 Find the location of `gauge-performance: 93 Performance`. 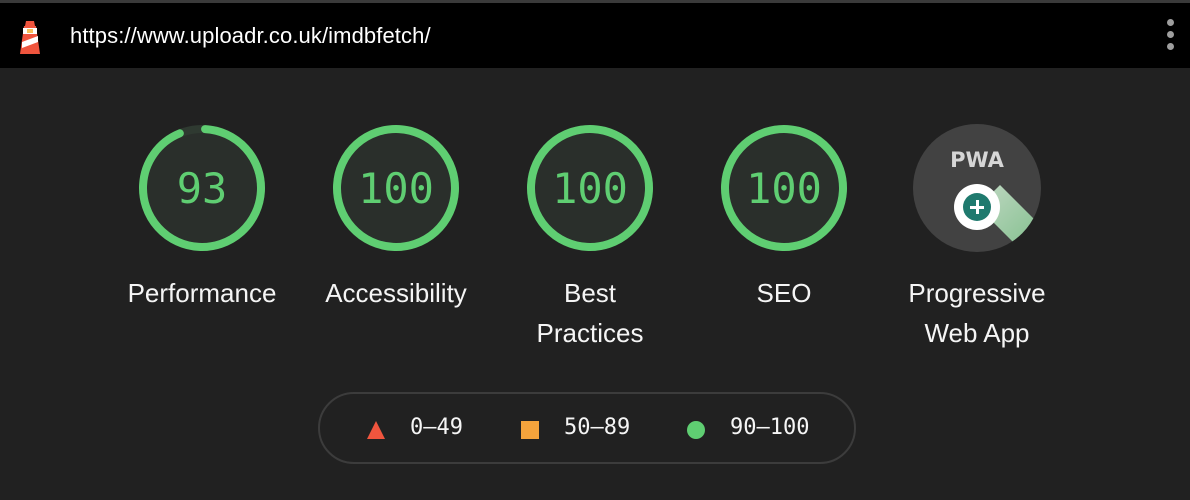

gauge-performance: 93 Performance is located at coordinates (202, 218).